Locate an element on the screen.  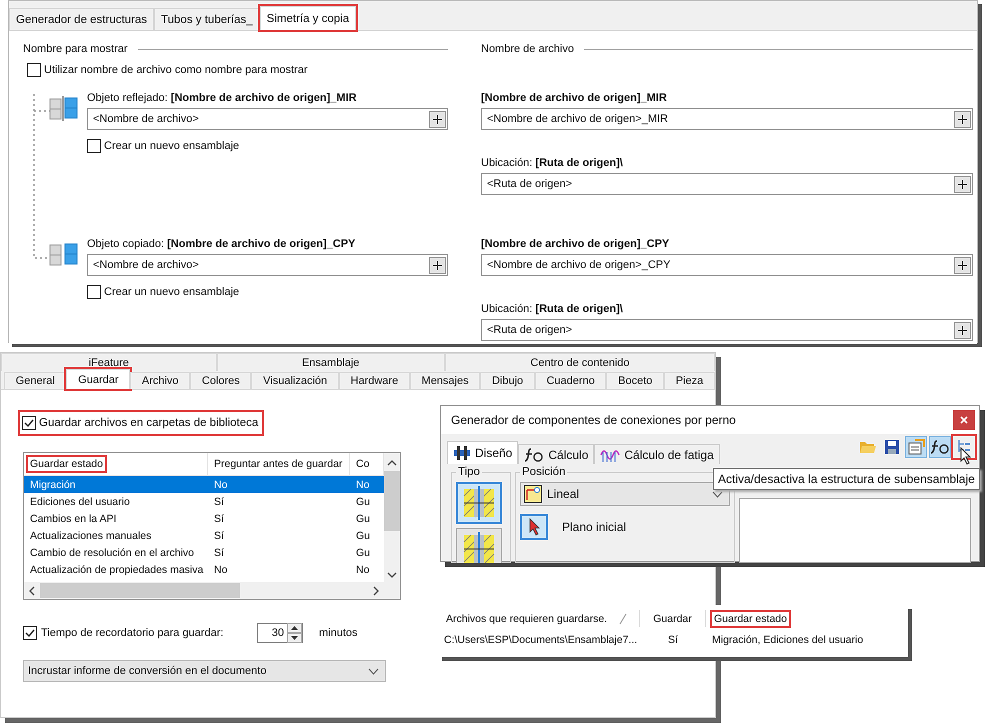
field-label: Objeto copiado: [Nombre de archivo de origen]_CPY is located at coordinates (221, 244).